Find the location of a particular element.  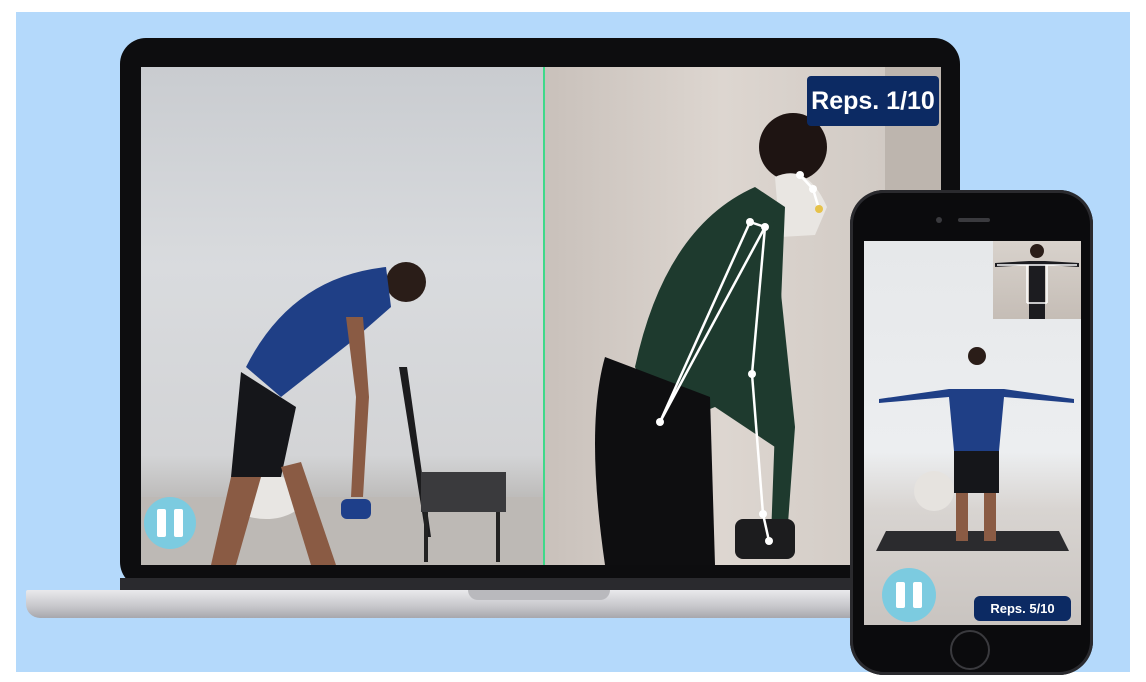

laptop-hinge is located at coordinates (520, 584).